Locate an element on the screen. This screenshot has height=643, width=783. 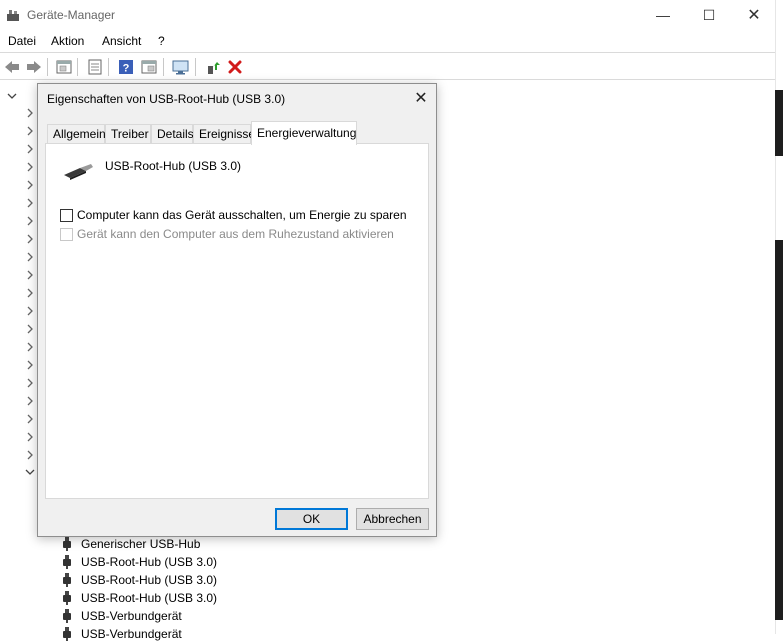
menu-ansicht: Ansicht is located at coordinates (121, 41).